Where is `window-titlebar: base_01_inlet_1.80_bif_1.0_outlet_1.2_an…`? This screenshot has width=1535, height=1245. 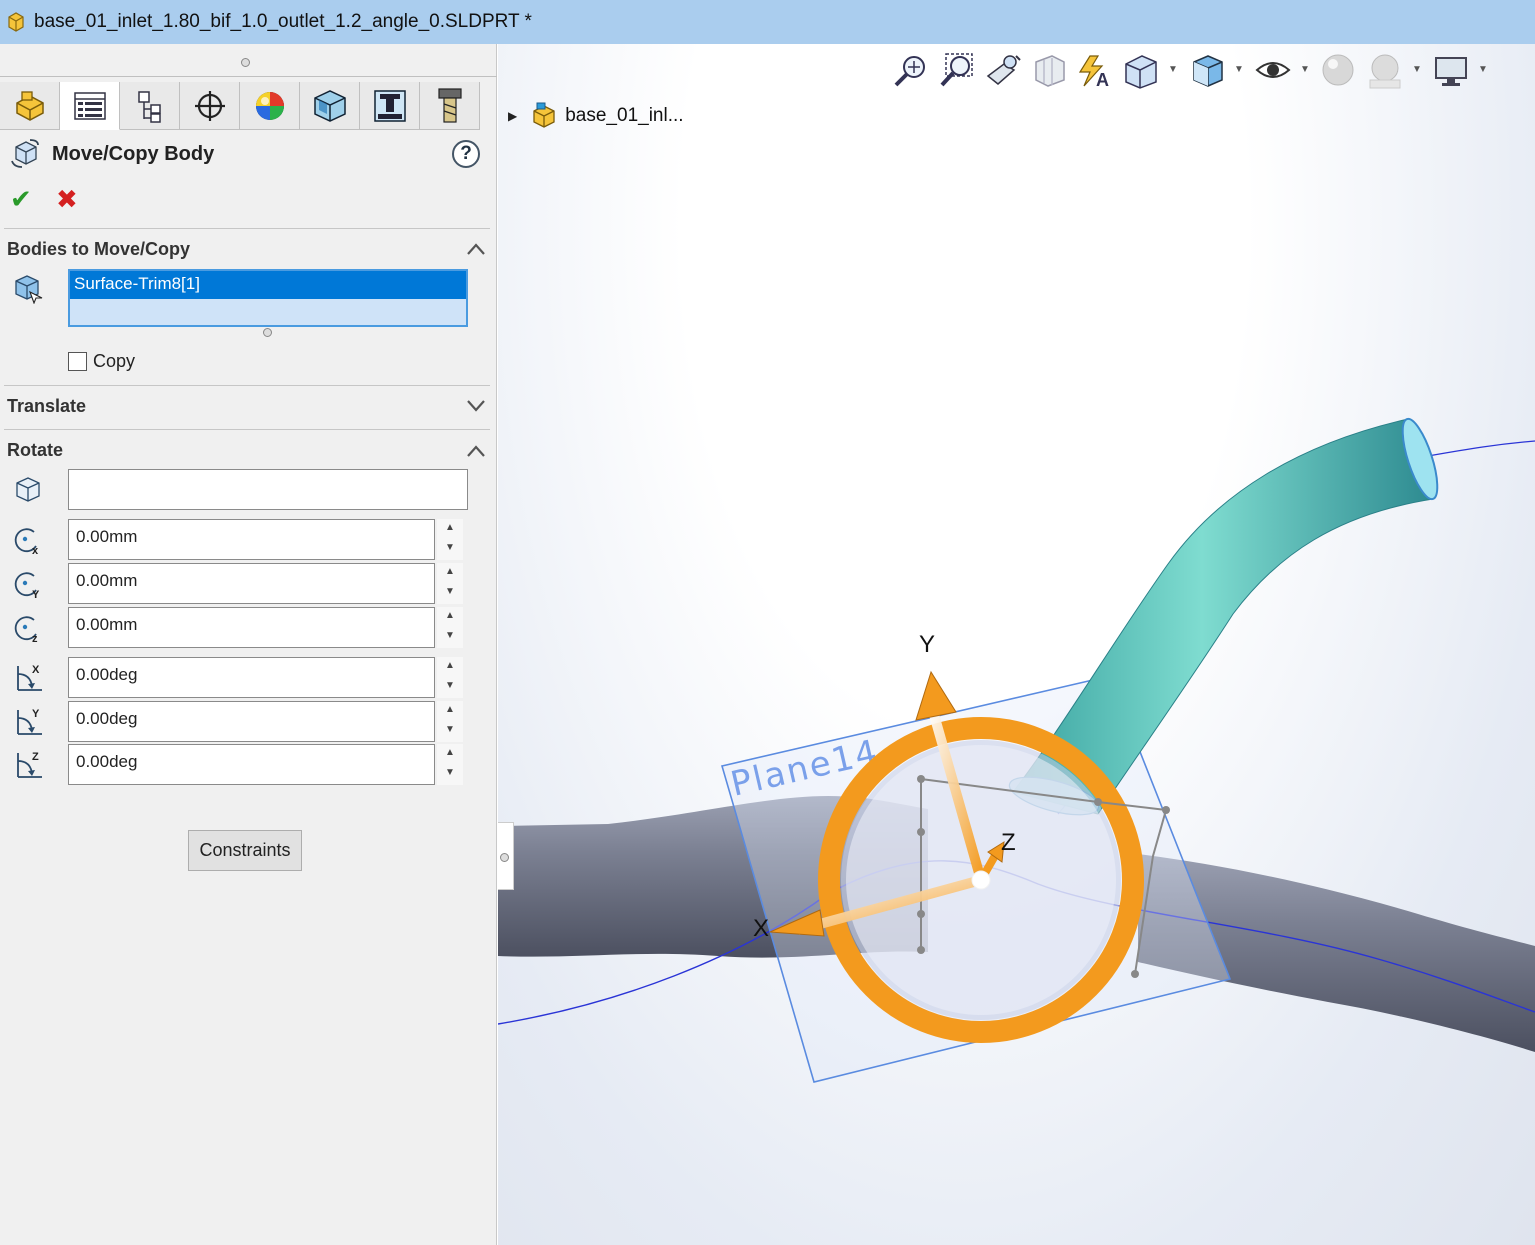
window-titlebar: base_01_inlet_1.80_bif_1.0_outlet_1.2_an… is located at coordinates (767, 22).